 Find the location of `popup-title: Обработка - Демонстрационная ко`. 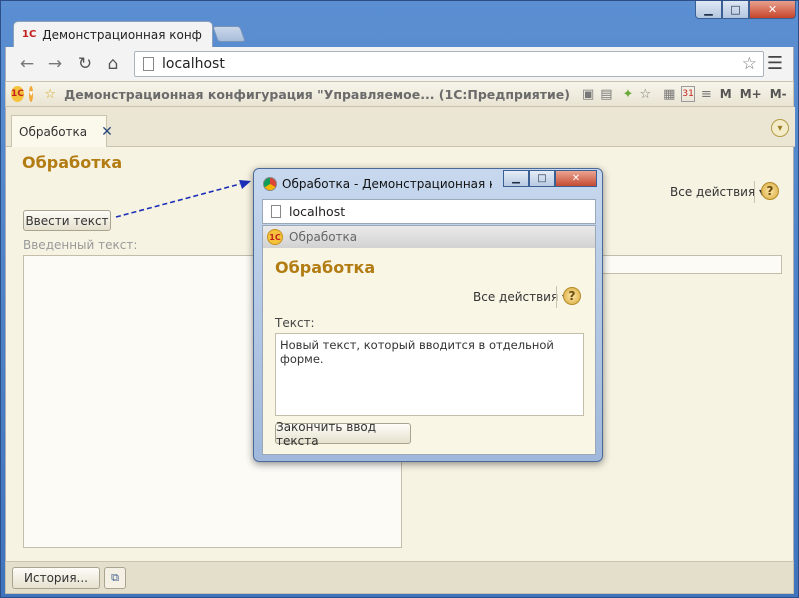

popup-title: Обработка - Демонстрационная ко is located at coordinates (387, 184).